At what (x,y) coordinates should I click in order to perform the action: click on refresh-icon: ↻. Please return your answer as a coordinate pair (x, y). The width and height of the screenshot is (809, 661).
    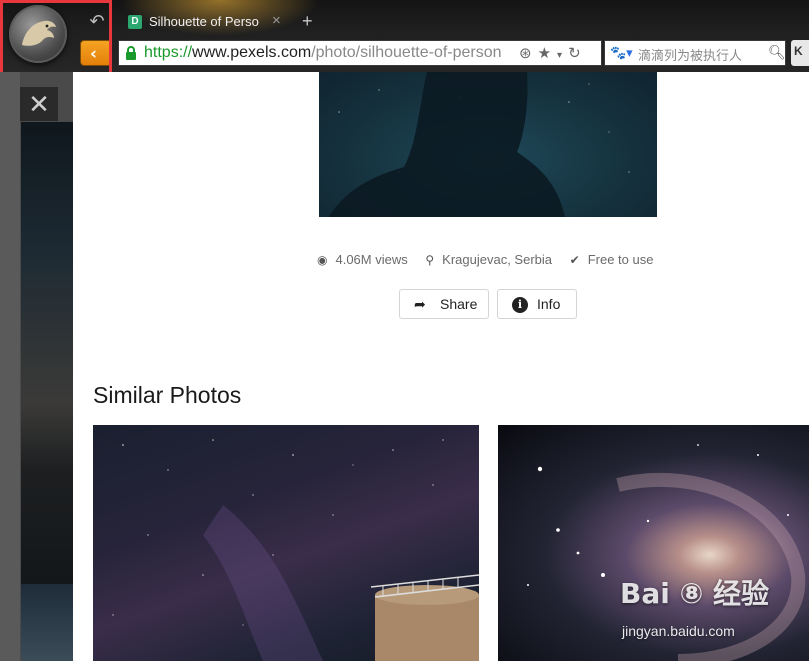
    Looking at the image, I should click on (574, 53).